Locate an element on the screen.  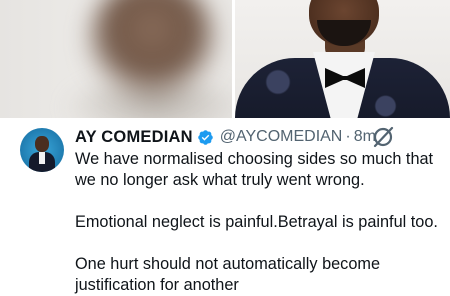
tweet-line: justification for another is located at coordinates (157, 285).